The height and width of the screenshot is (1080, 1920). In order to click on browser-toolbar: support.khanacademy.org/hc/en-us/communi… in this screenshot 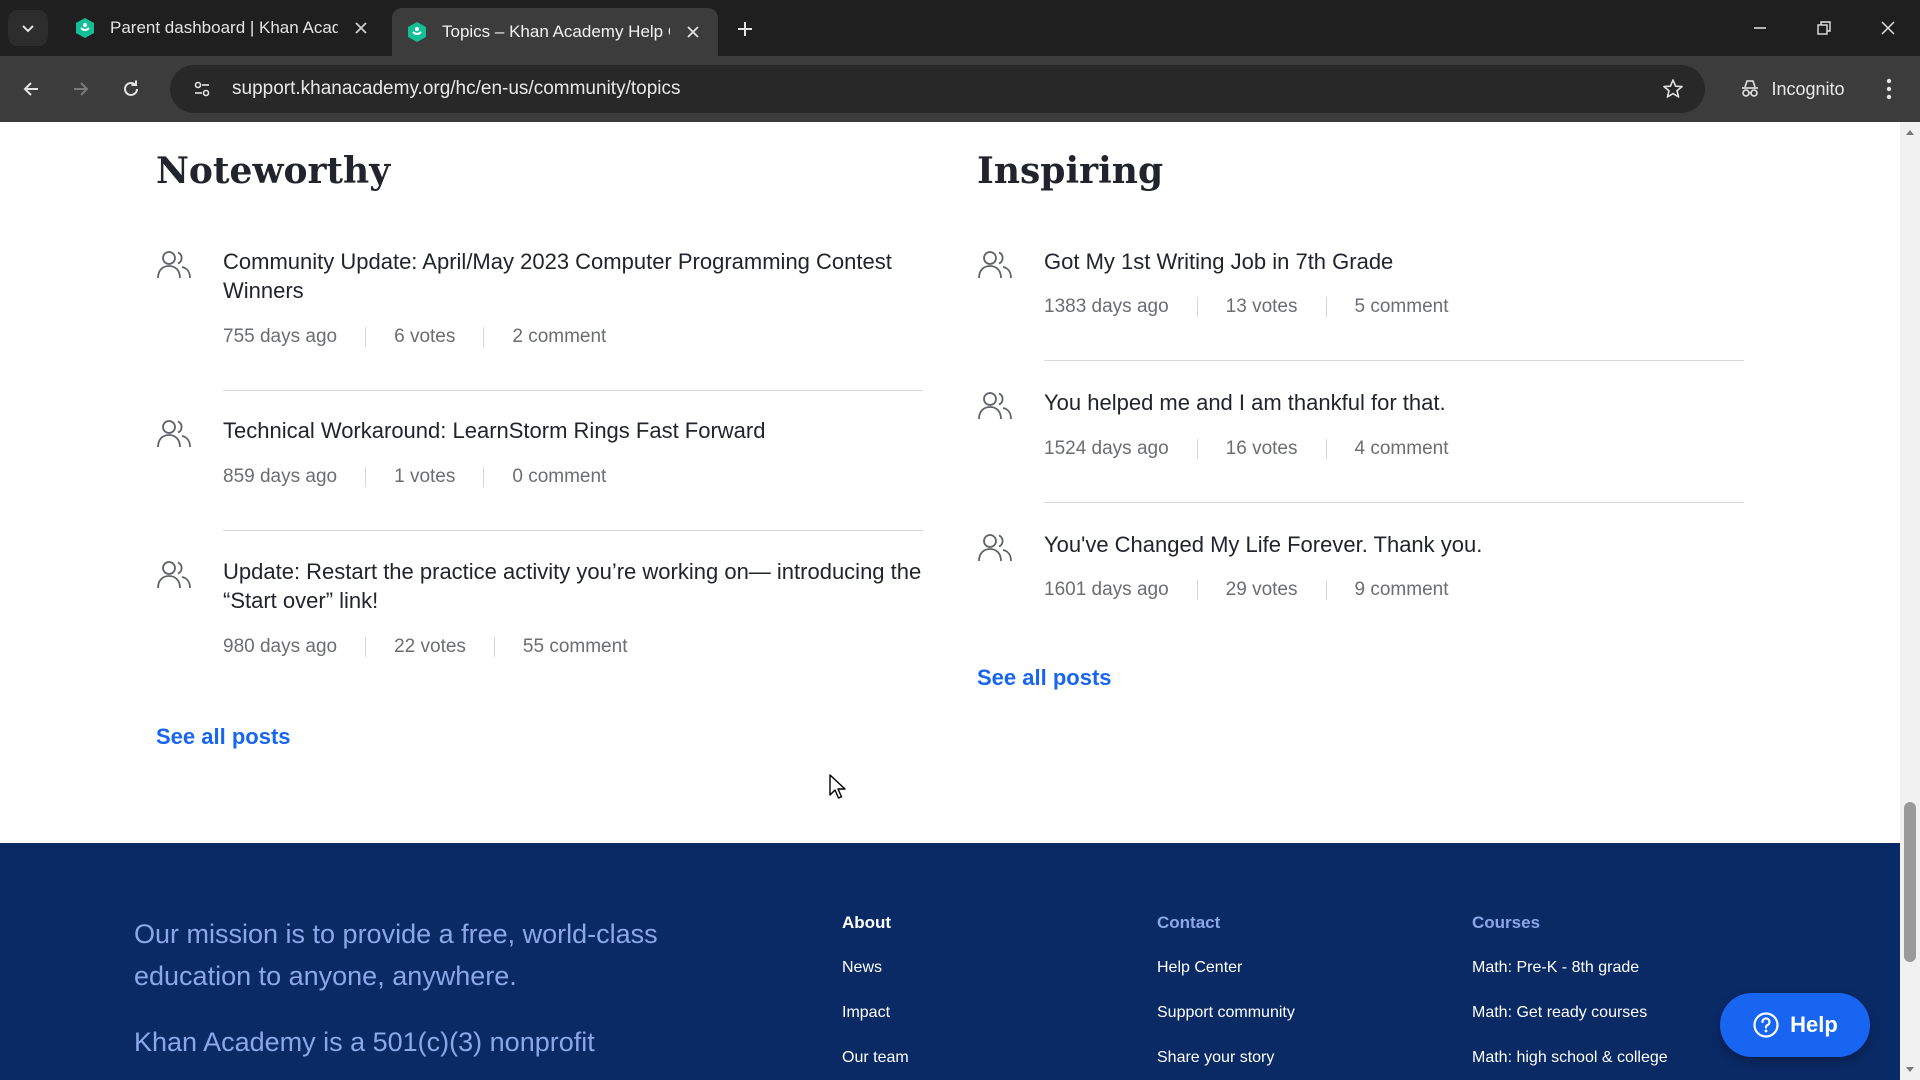, I will do `click(960, 89)`.